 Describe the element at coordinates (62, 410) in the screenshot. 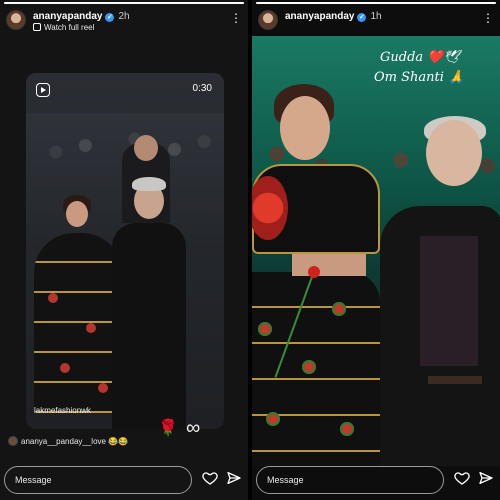

I see `reel-watermark: lakmefashionwk` at that location.